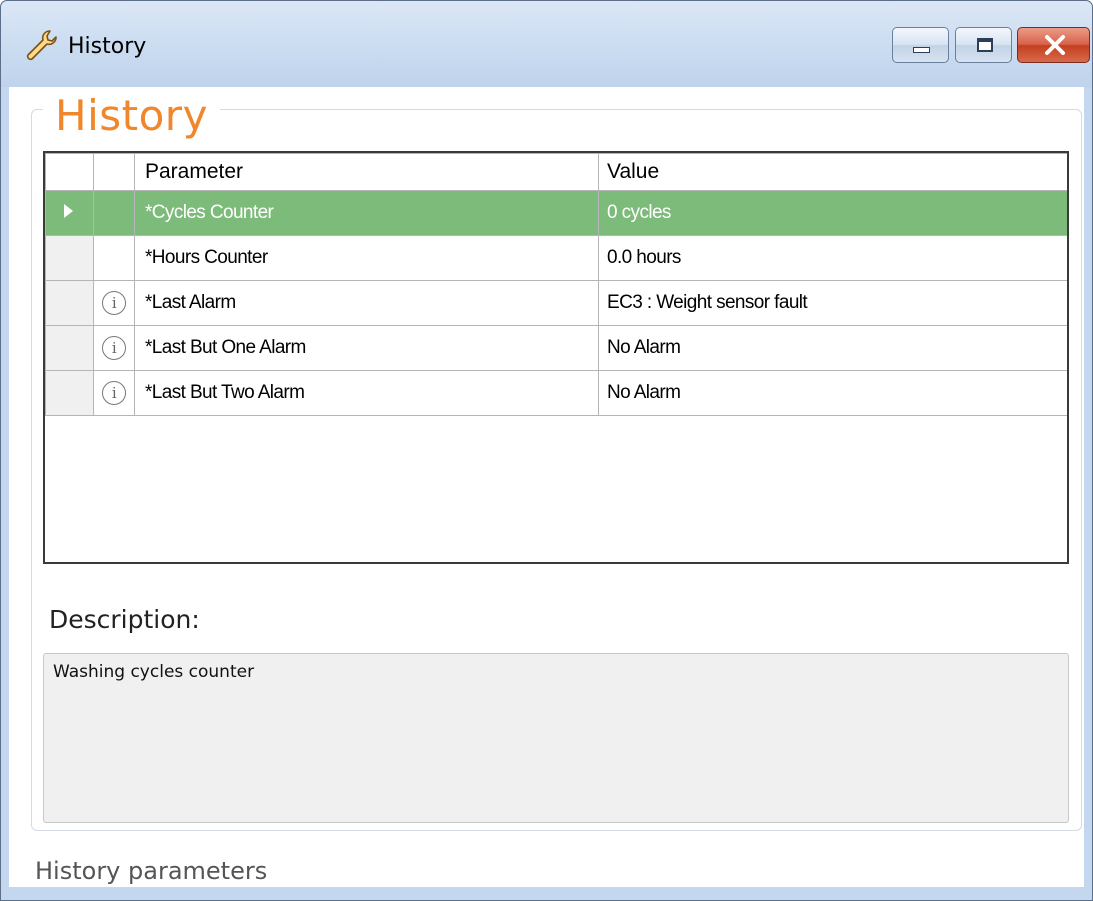 The width and height of the screenshot is (1093, 901). I want to click on minimize-button, so click(920, 45).